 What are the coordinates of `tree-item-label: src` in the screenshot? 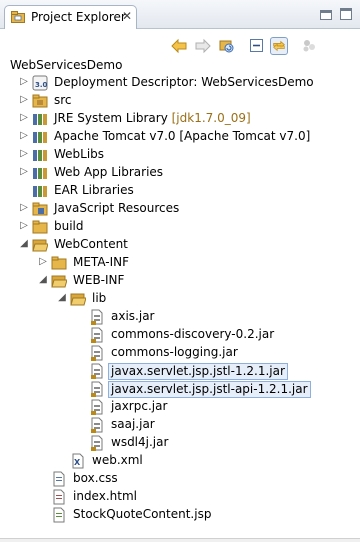 It's located at (63, 100).